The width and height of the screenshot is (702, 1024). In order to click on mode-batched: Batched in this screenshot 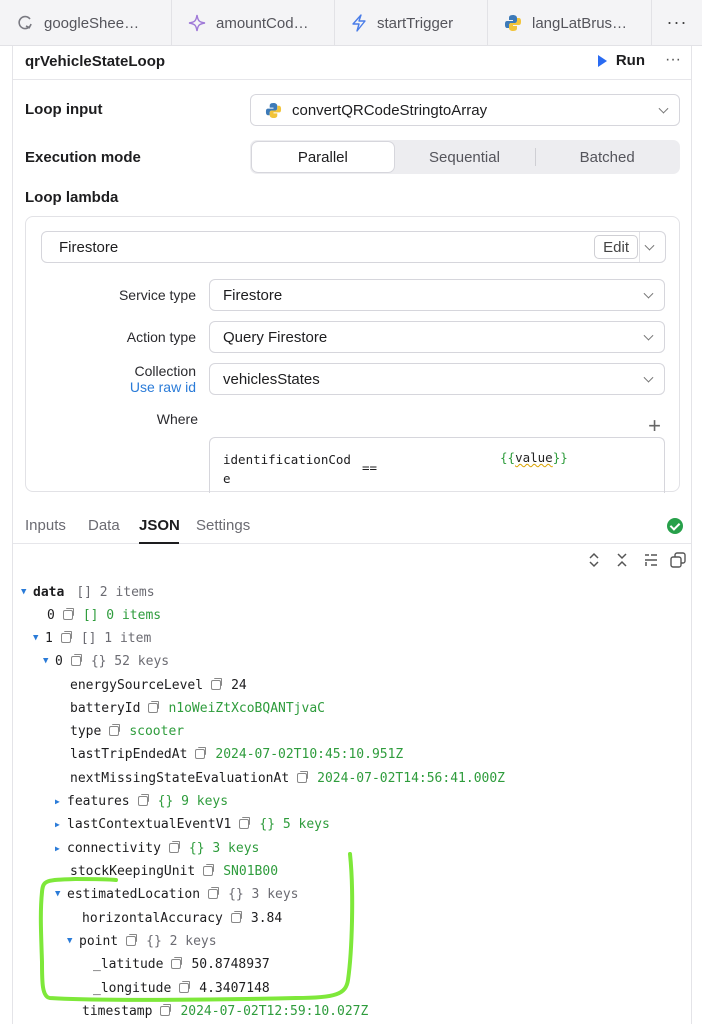, I will do `click(607, 157)`.